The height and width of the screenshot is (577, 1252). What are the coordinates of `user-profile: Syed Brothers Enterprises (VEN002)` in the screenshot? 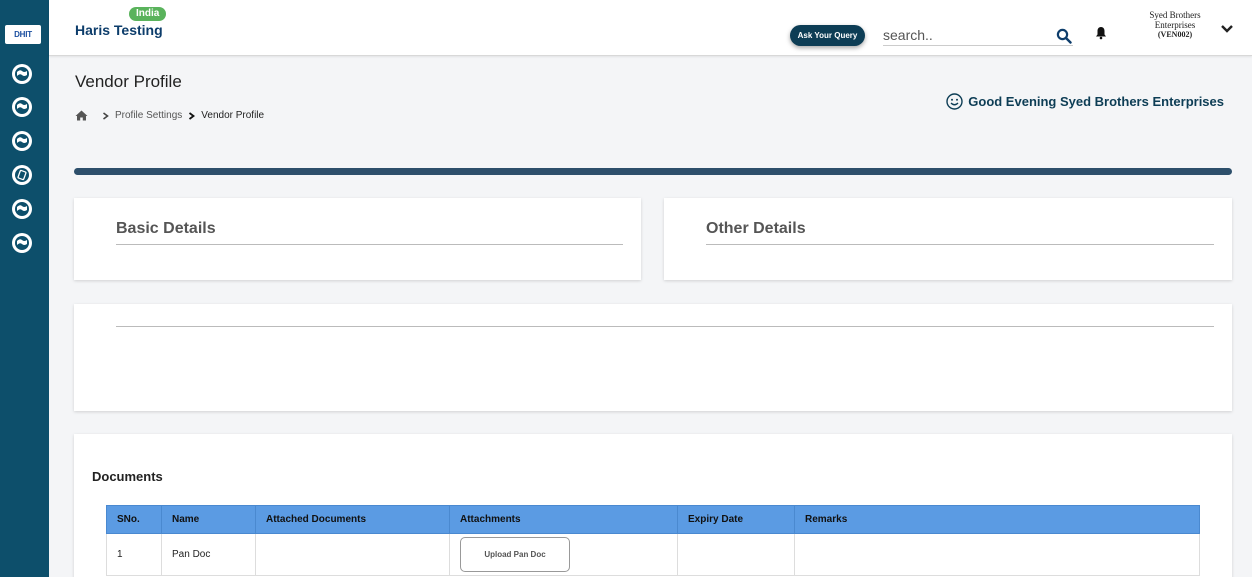 It's located at (1175, 25).